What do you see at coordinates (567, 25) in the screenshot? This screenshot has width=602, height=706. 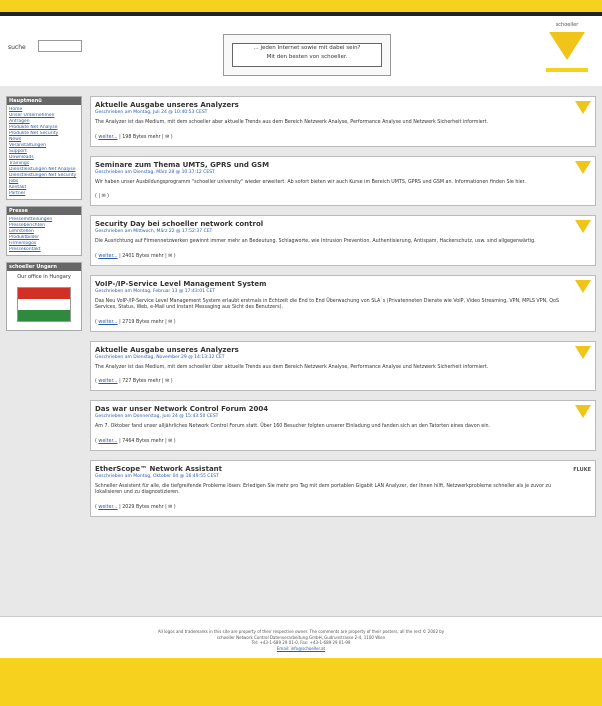 I see `logo-text: schoeller` at bounding box center [567, 25].